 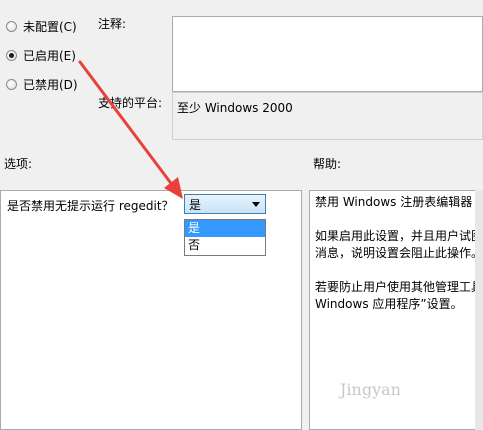 What do you see at coordinates (130, 129) in the screenshot?
I see `annotation-arrow-icon` at bounding box center [130, 129].